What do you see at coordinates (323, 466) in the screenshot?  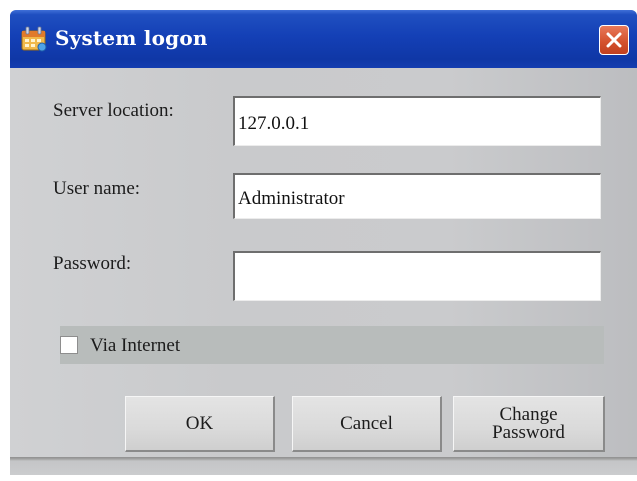 I see `bottom-divider` at bounding box center [323, 466].